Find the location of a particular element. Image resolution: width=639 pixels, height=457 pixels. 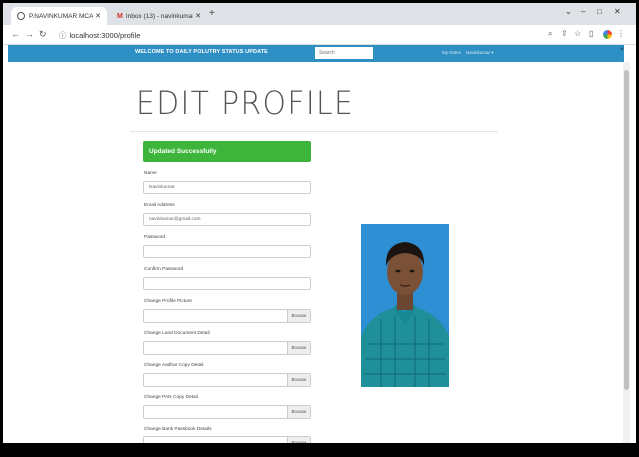

scrollbar-thumb is located at coordinates (626, 230).